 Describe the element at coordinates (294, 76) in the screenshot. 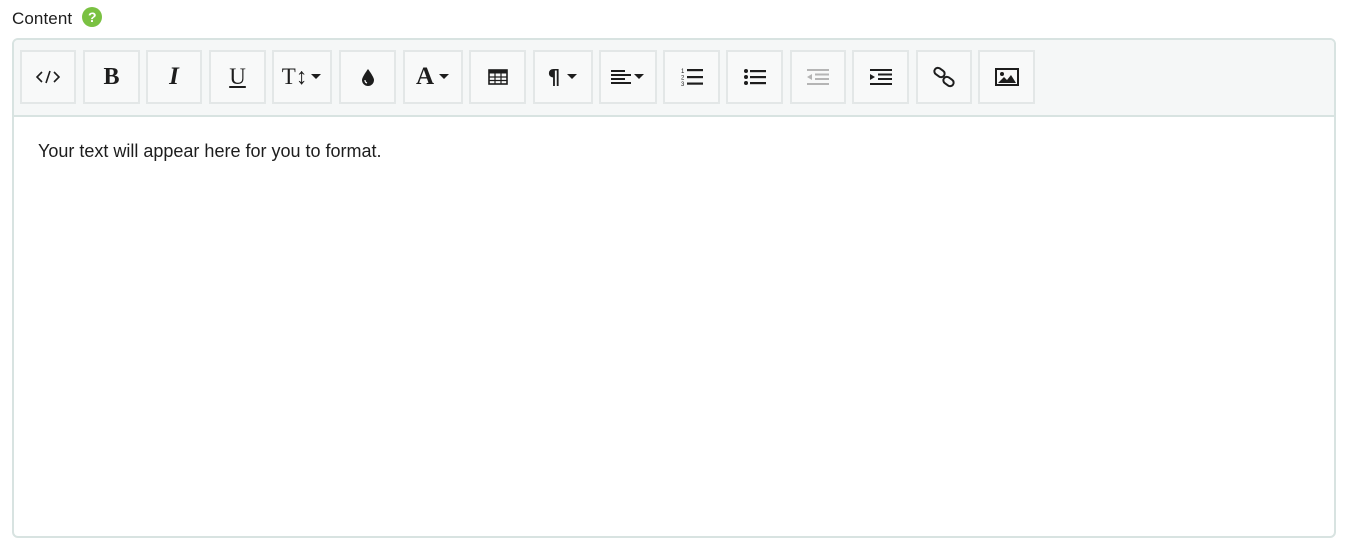

I see `font-size-icon: T↕` at that location.